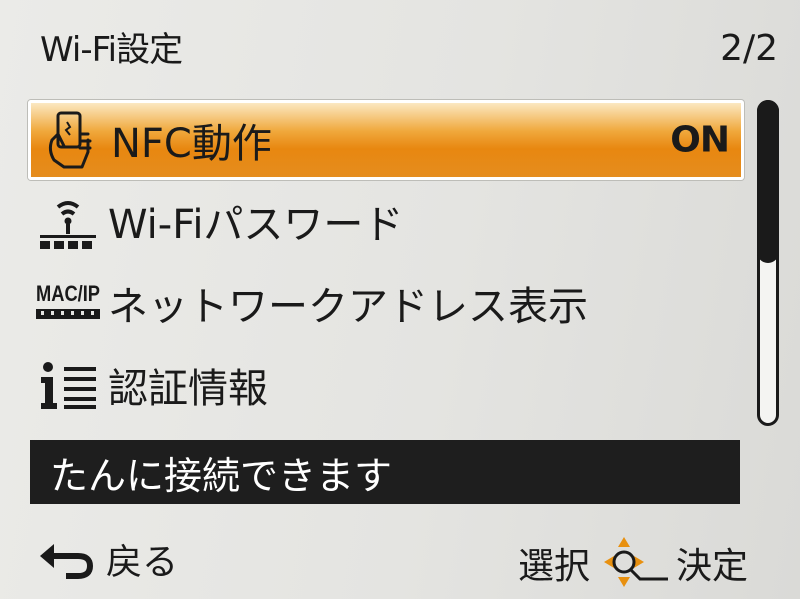 The image size is (800, 599). Describe the element at coordinates (712, 566) in the screenshot. I see `confirm-label: 決定` at that location.